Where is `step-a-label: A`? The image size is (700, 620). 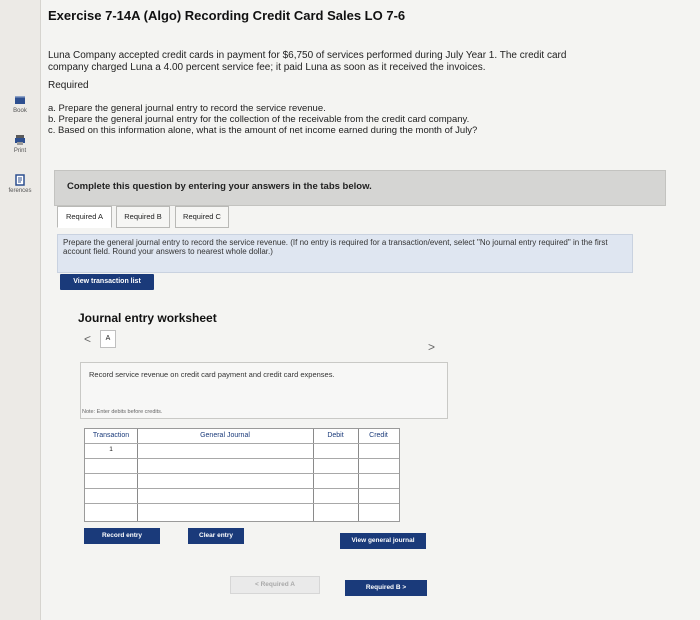
step-a-label: A is located at coordinates (108, 338).